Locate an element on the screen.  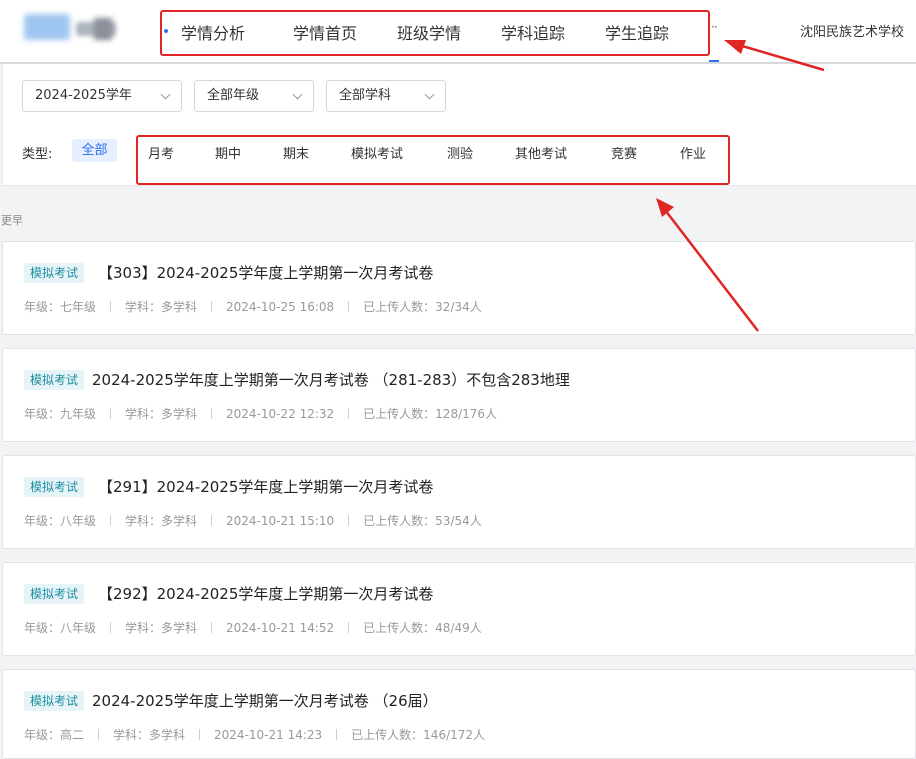
type-option-all: 全部 is located at coordinates (94, 150).